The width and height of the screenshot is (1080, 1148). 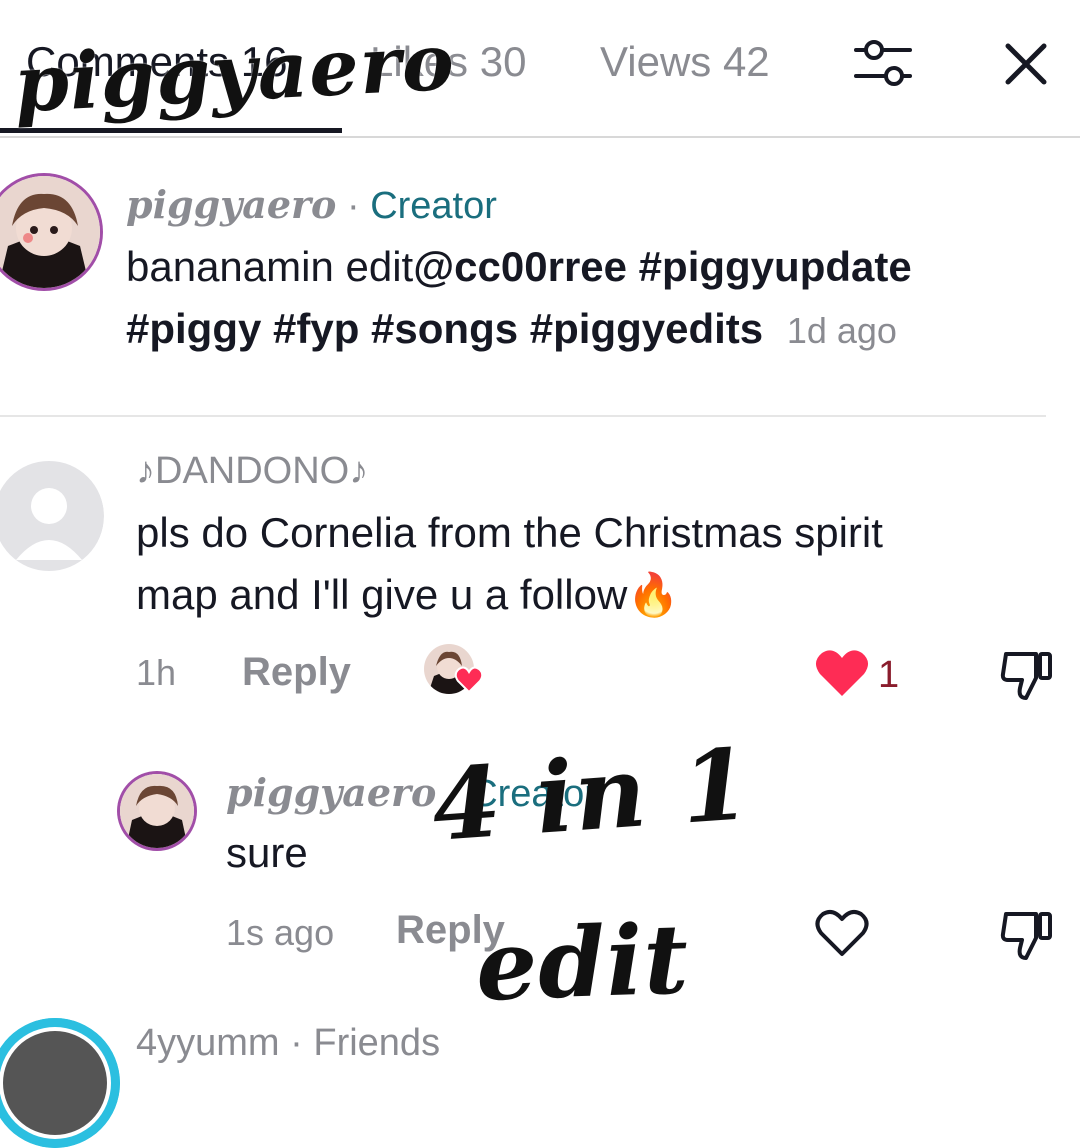 I want to click on close-button, so click(x=1026, y=64).